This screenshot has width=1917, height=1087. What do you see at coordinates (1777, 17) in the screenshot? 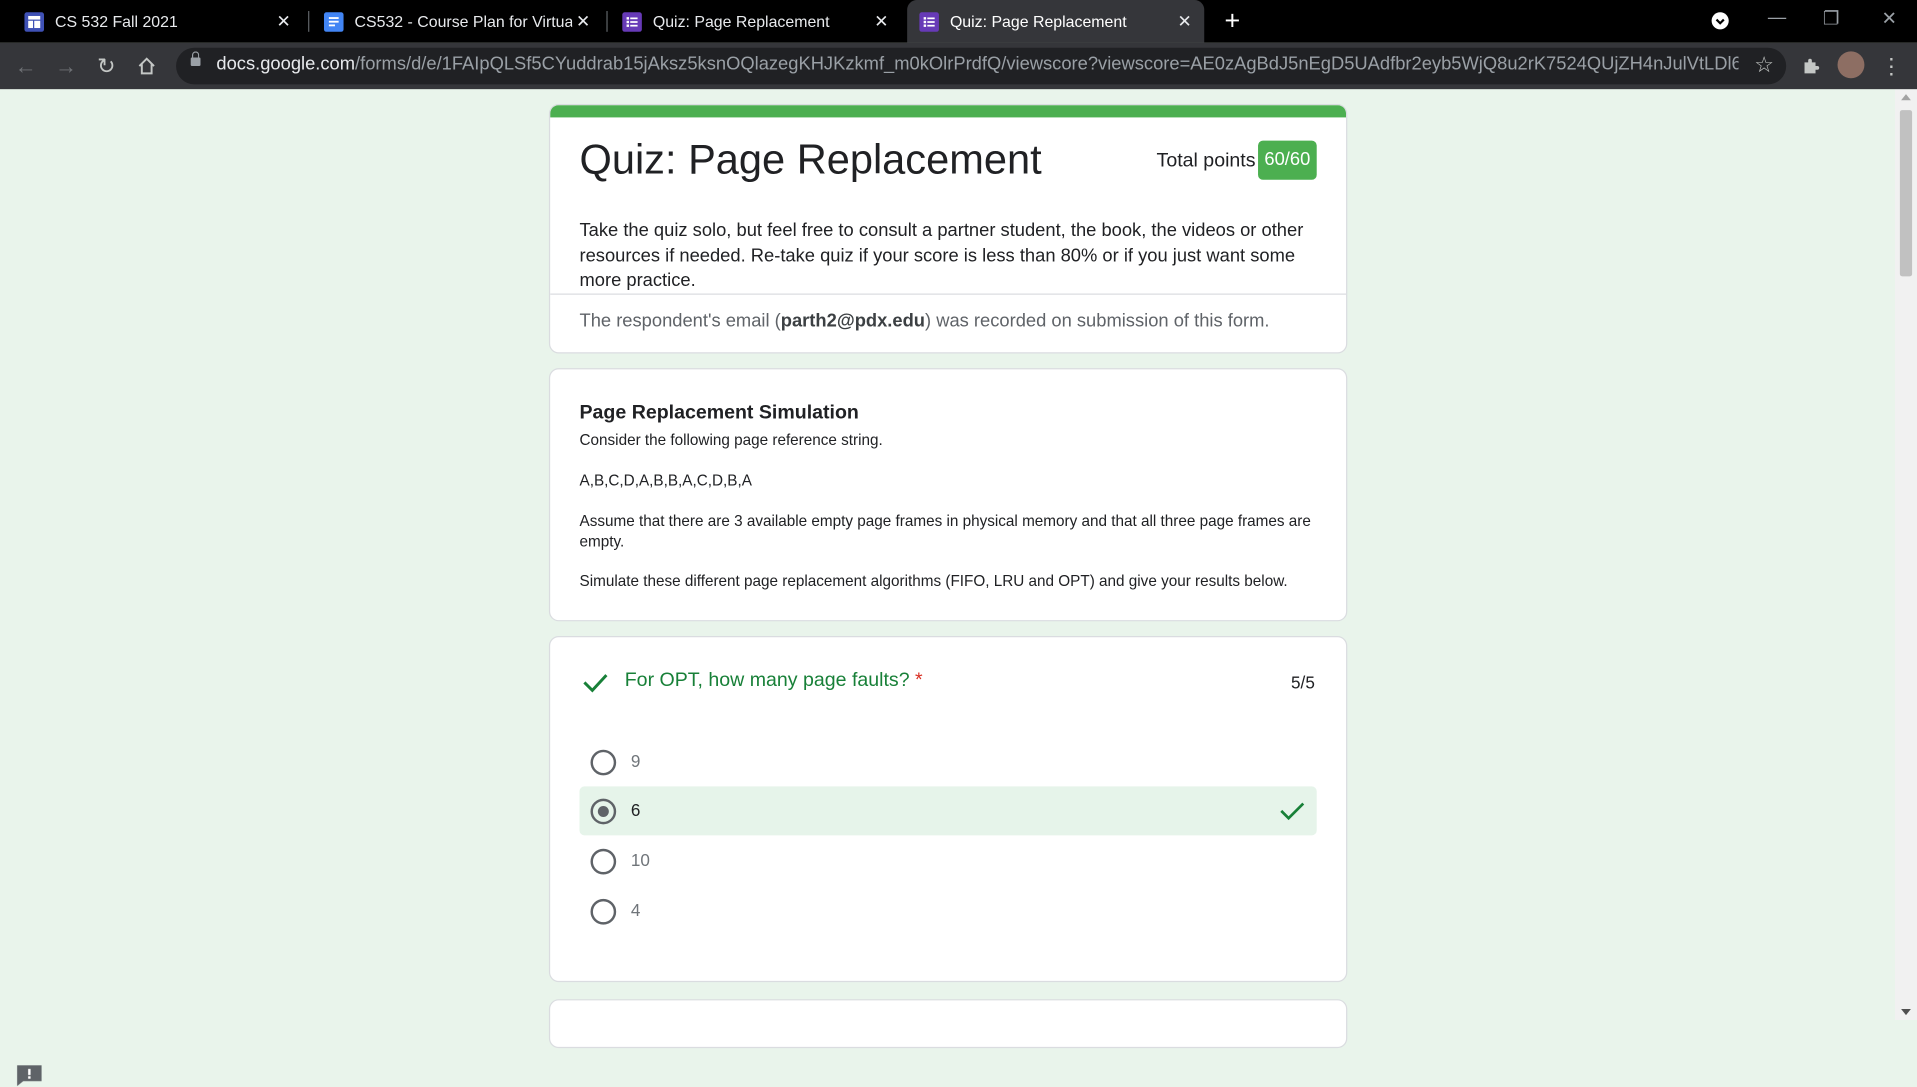
I see `minimize-icon: —` at bounding box center [1777, 17].